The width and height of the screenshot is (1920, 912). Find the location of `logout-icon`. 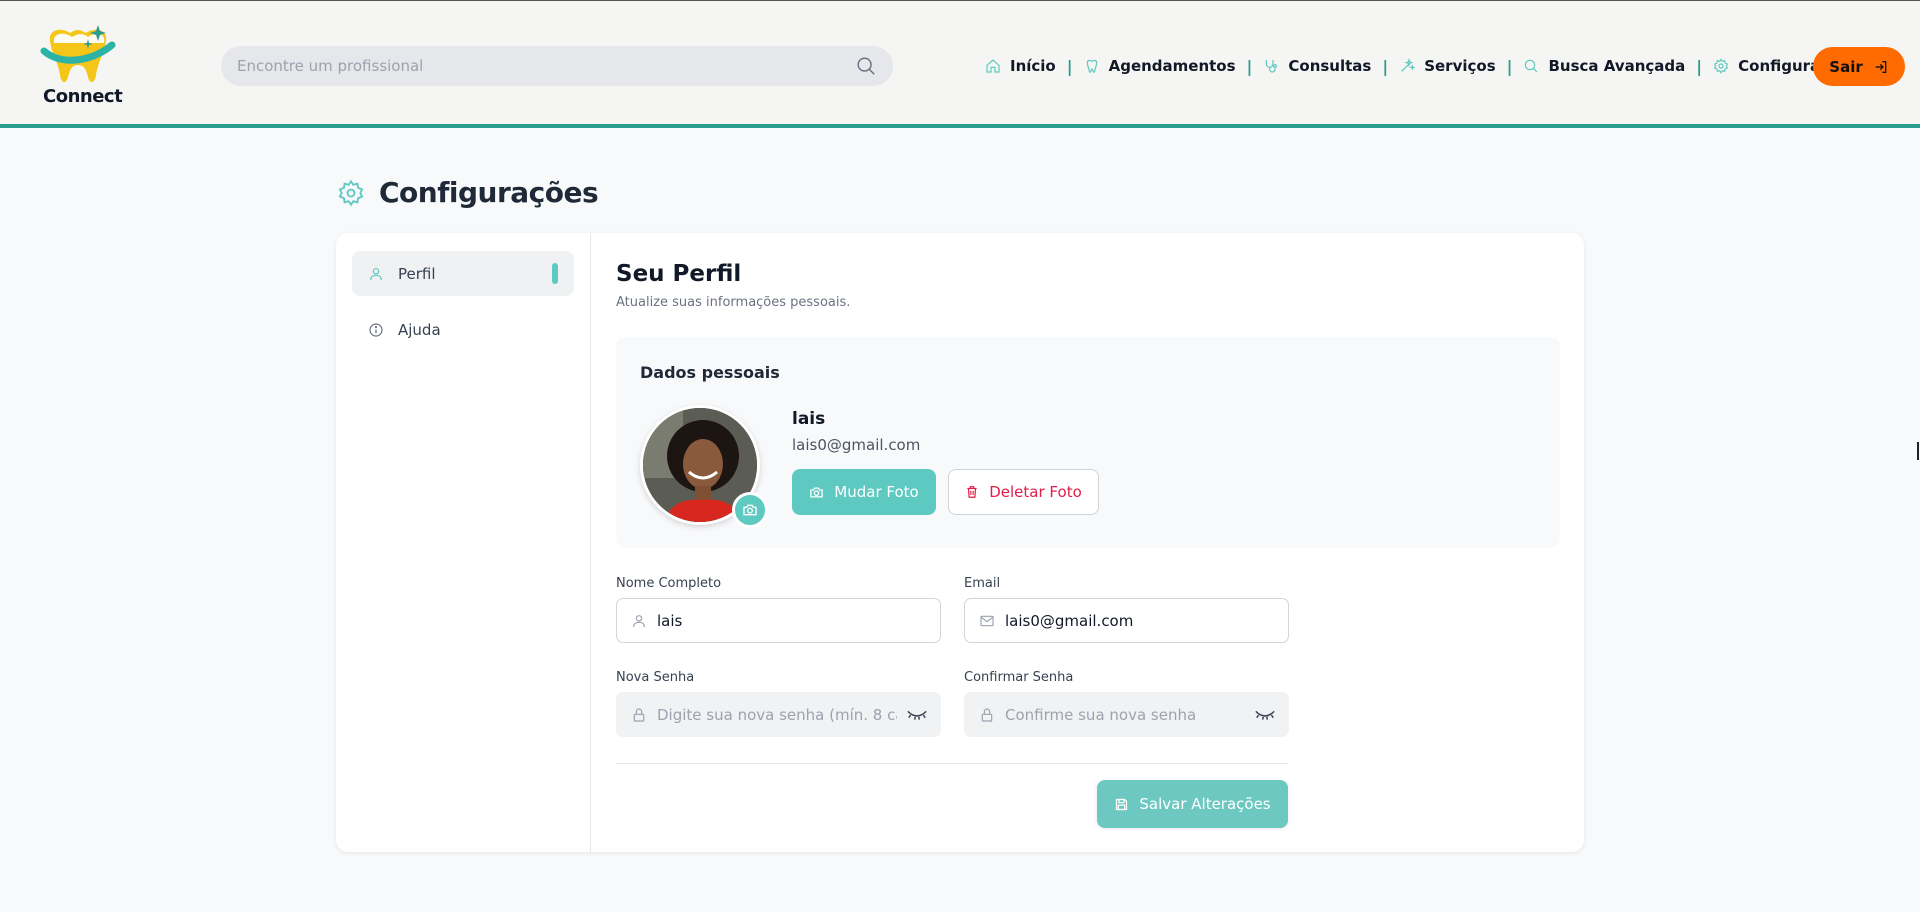

logout-icon is located at coordinates (1881, 66).